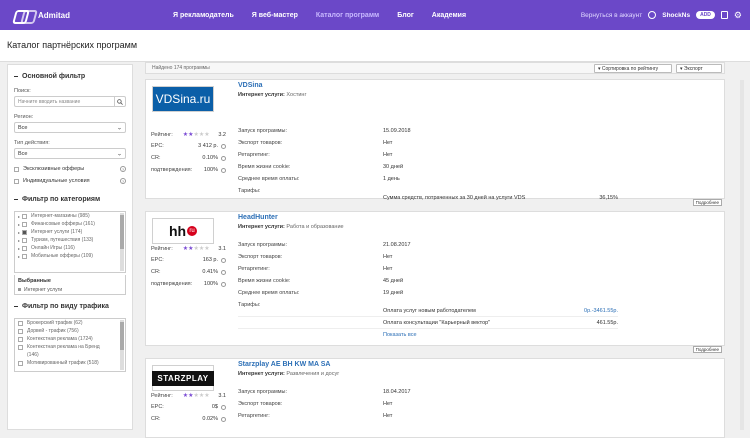 The height and width of the screenshot is (438, 750). I want to click on avg-pay-row: Среднее время оплаты: 1 день, so click(319, 179).